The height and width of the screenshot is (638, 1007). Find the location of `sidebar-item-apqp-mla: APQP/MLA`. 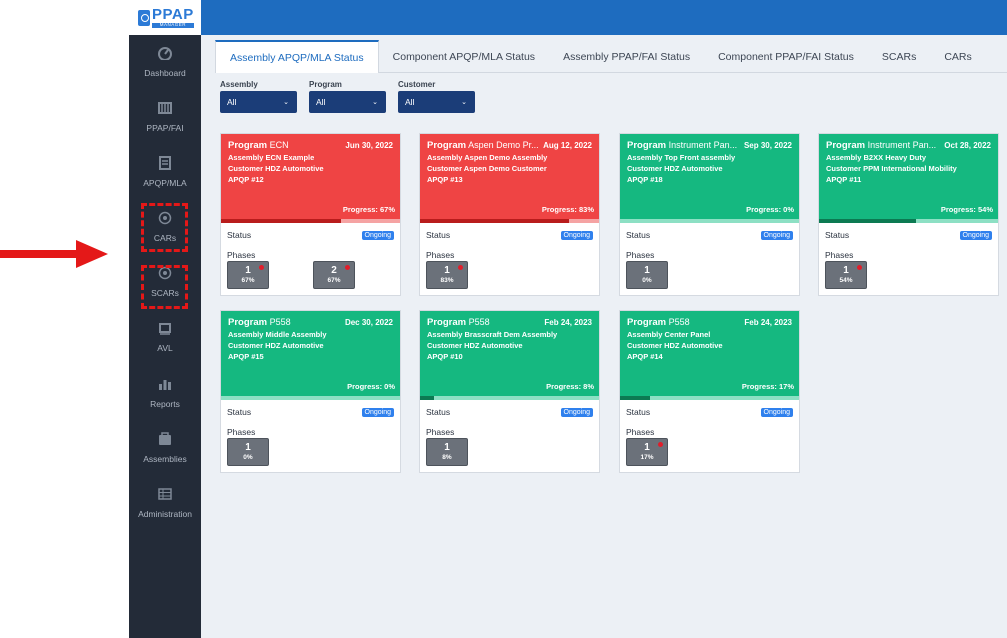

sidebar-item-apqp-mla: APQP/MLA is located at coordinates (165, 179).